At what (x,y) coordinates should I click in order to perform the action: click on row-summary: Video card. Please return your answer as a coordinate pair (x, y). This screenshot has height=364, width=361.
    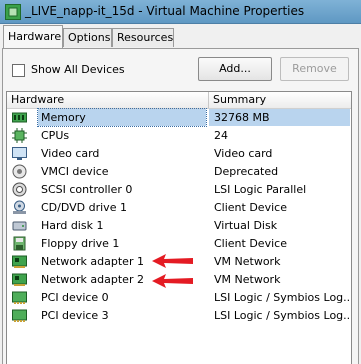
    Looking at the image, I should click on (243, 153).